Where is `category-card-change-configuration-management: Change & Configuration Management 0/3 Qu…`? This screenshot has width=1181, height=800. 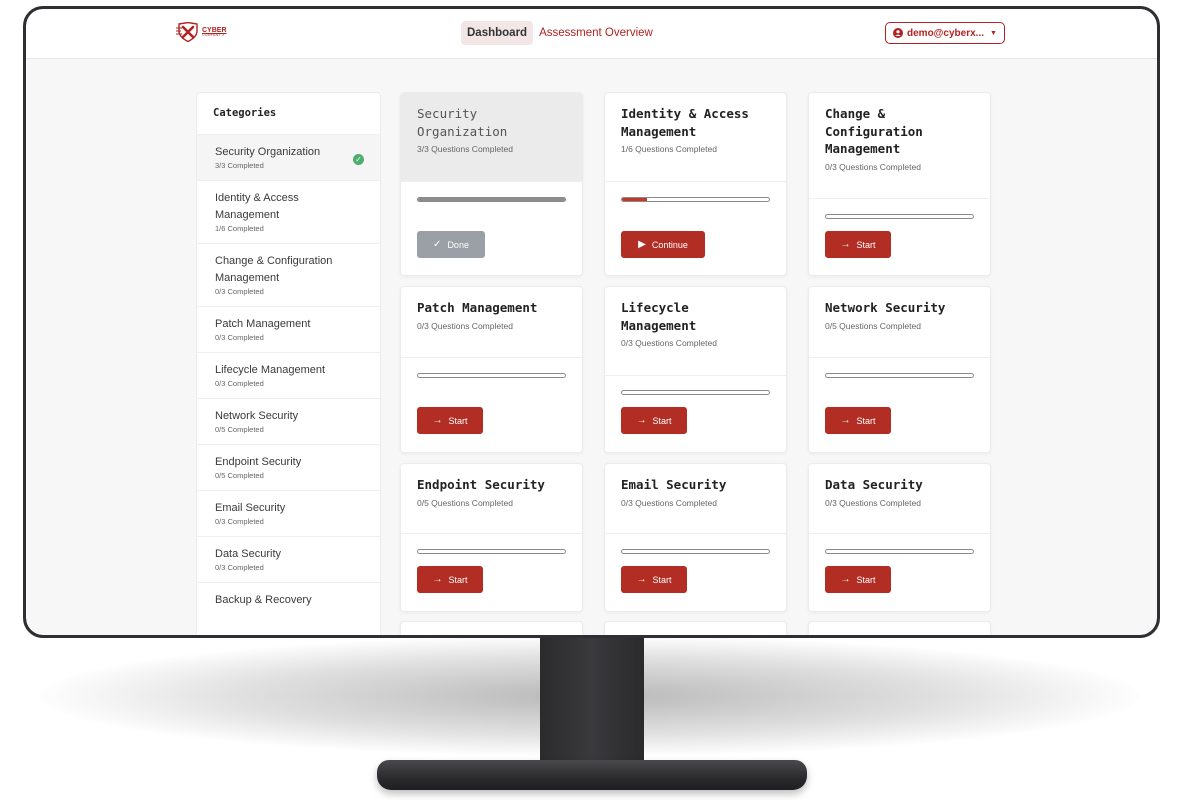
category-card-change-configuration-management: Change & Configuration Management 0/3 Qu… is located at coordinates (899, 184).